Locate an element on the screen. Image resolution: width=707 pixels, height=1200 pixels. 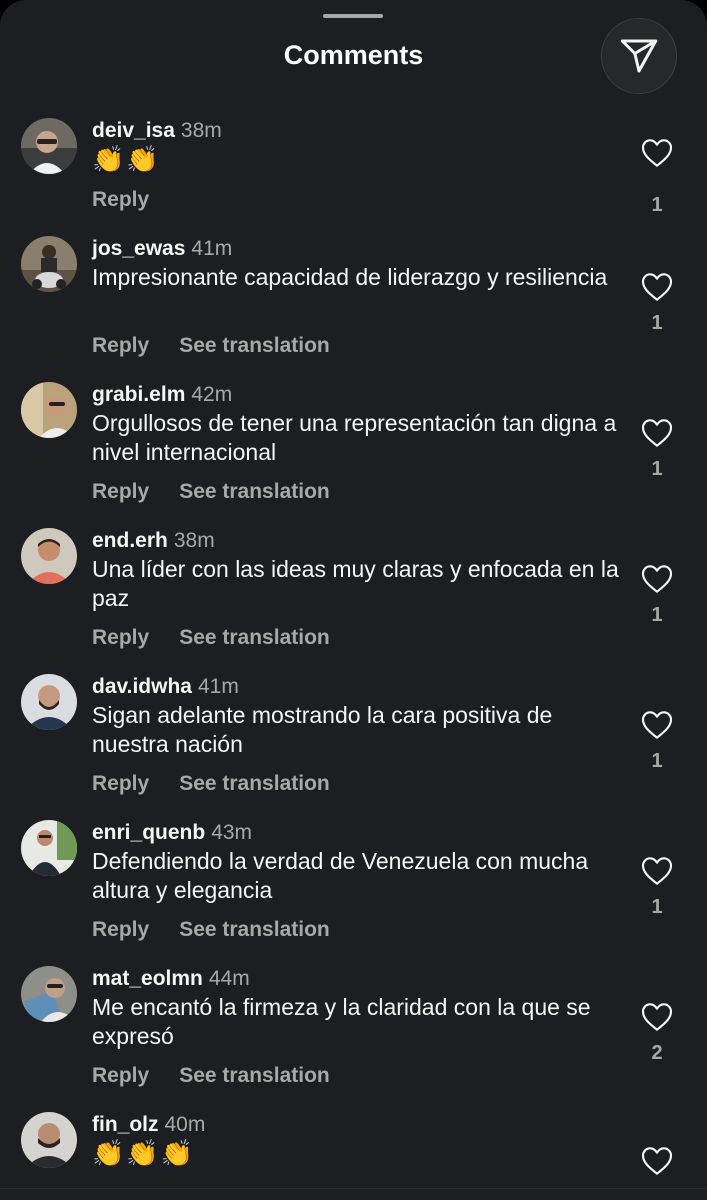
comment-meta: fin_olz 40m is located at coordinates (148, 1125).